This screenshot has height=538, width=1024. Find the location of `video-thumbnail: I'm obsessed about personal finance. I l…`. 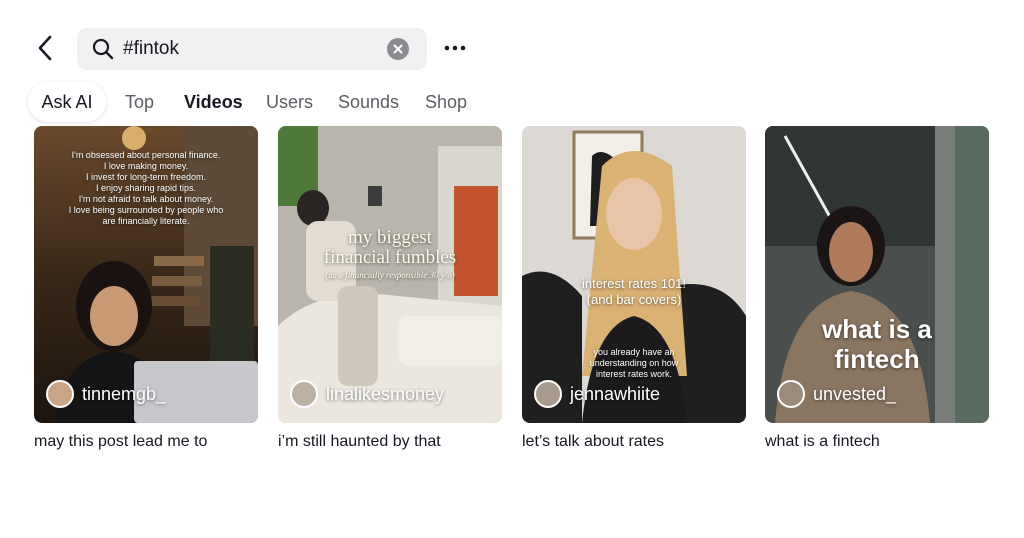

video-thumbnail: I'm obsessed about personal finance. I l… is located at coordinates (146, 274).